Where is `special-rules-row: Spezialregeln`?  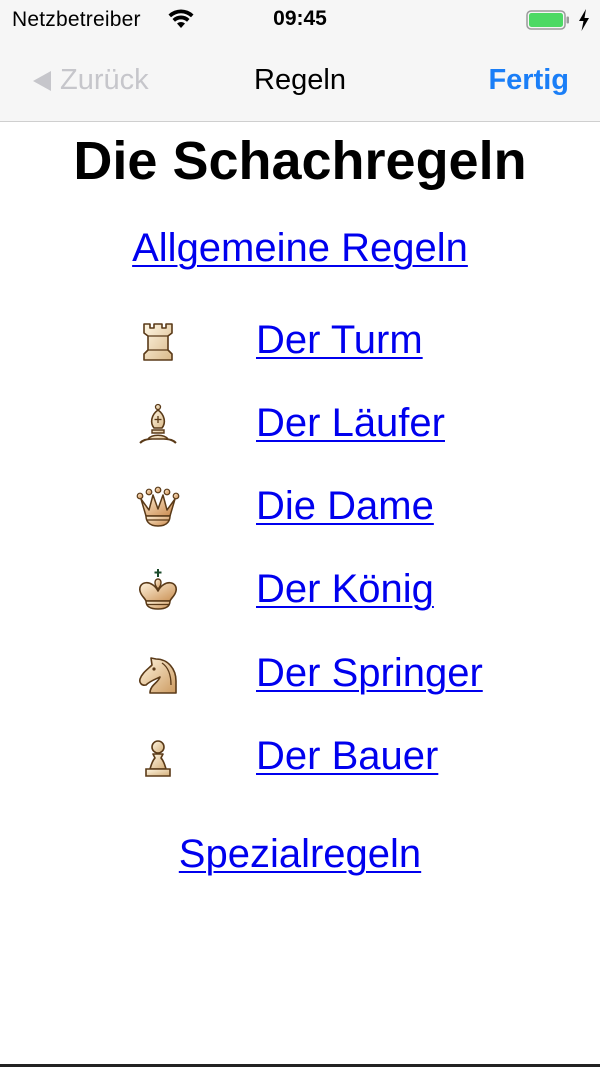
special-rules-row: Spezialregeln is located at coordinates (300, 854).